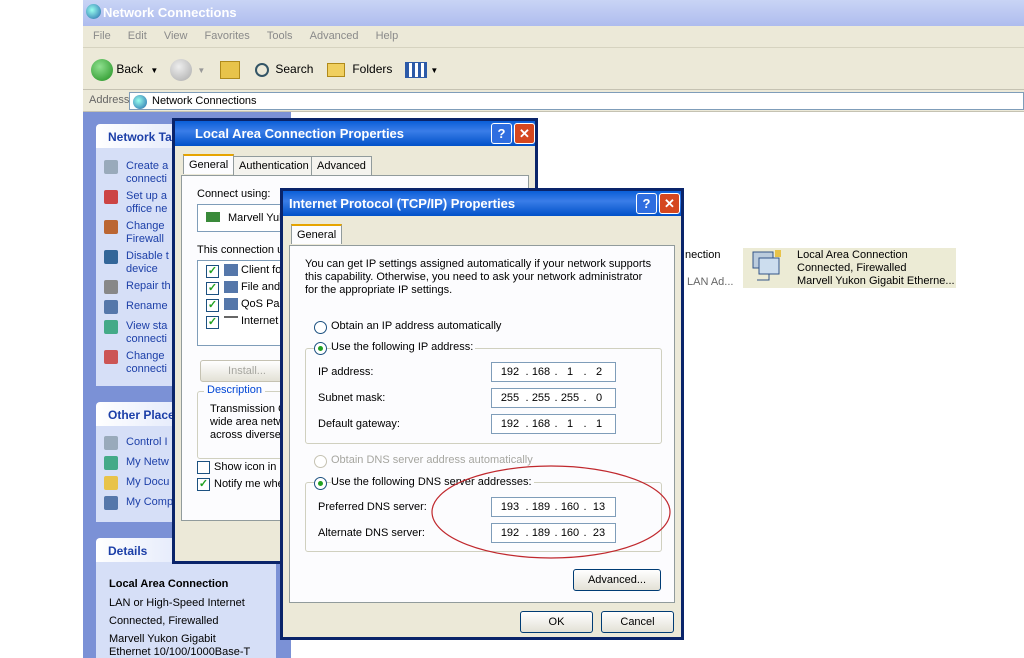 This screenshot has height=658, width=1024. I want to click on connect-using-label: Connect using:, so click(234, 194).